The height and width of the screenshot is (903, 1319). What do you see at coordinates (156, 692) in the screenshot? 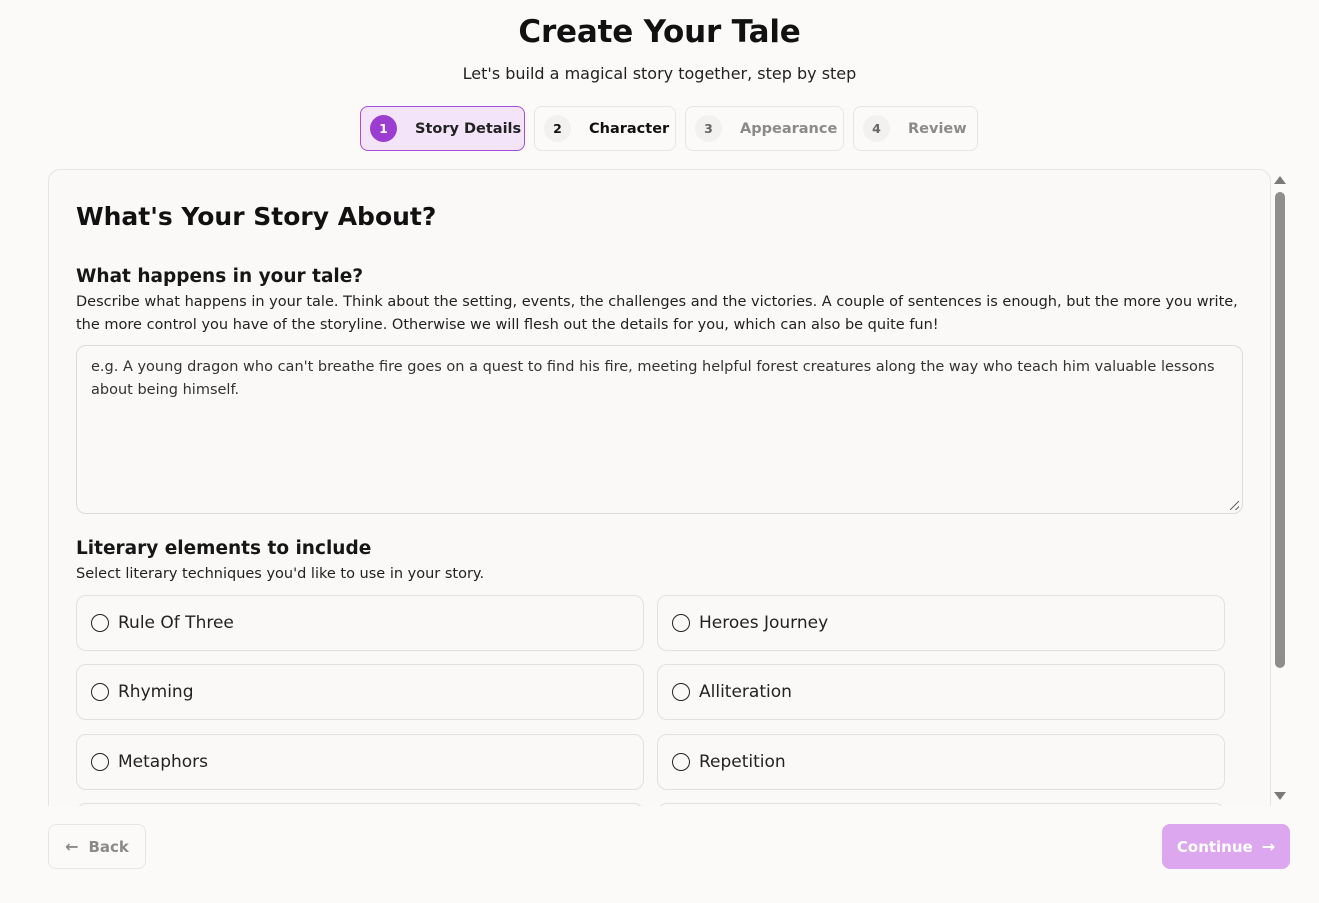
I see `option-label: Rhyming` at bounding box center [156, 692].